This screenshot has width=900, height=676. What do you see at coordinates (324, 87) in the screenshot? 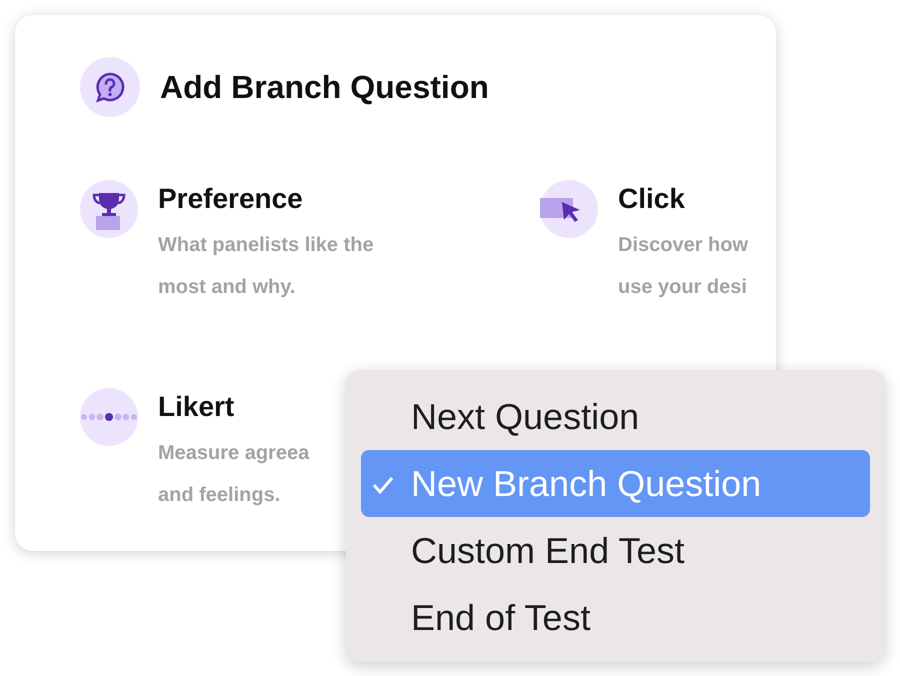
I see `dialog-title: Add Branch Question` at bounding box center [324, 87].